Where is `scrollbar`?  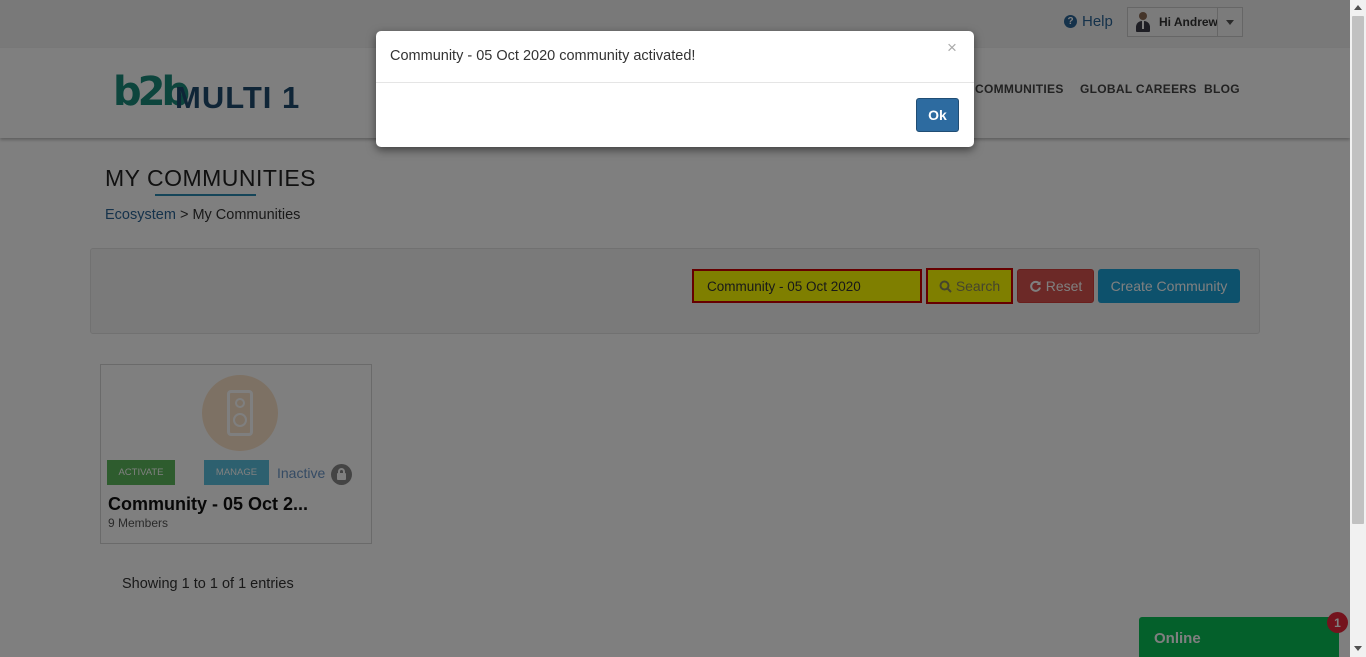 scrollbar is located at coordinates (1358, 328).